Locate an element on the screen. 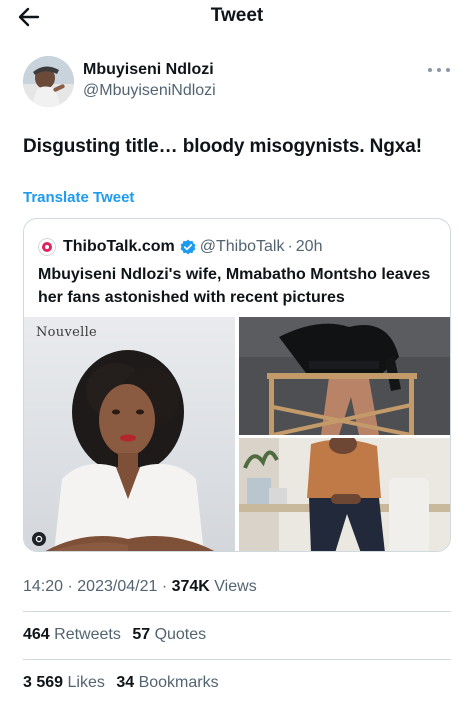 This screenshot has width=474, height=703. likes-stat: 3 569 Likes is located at coordinates (66, 682).